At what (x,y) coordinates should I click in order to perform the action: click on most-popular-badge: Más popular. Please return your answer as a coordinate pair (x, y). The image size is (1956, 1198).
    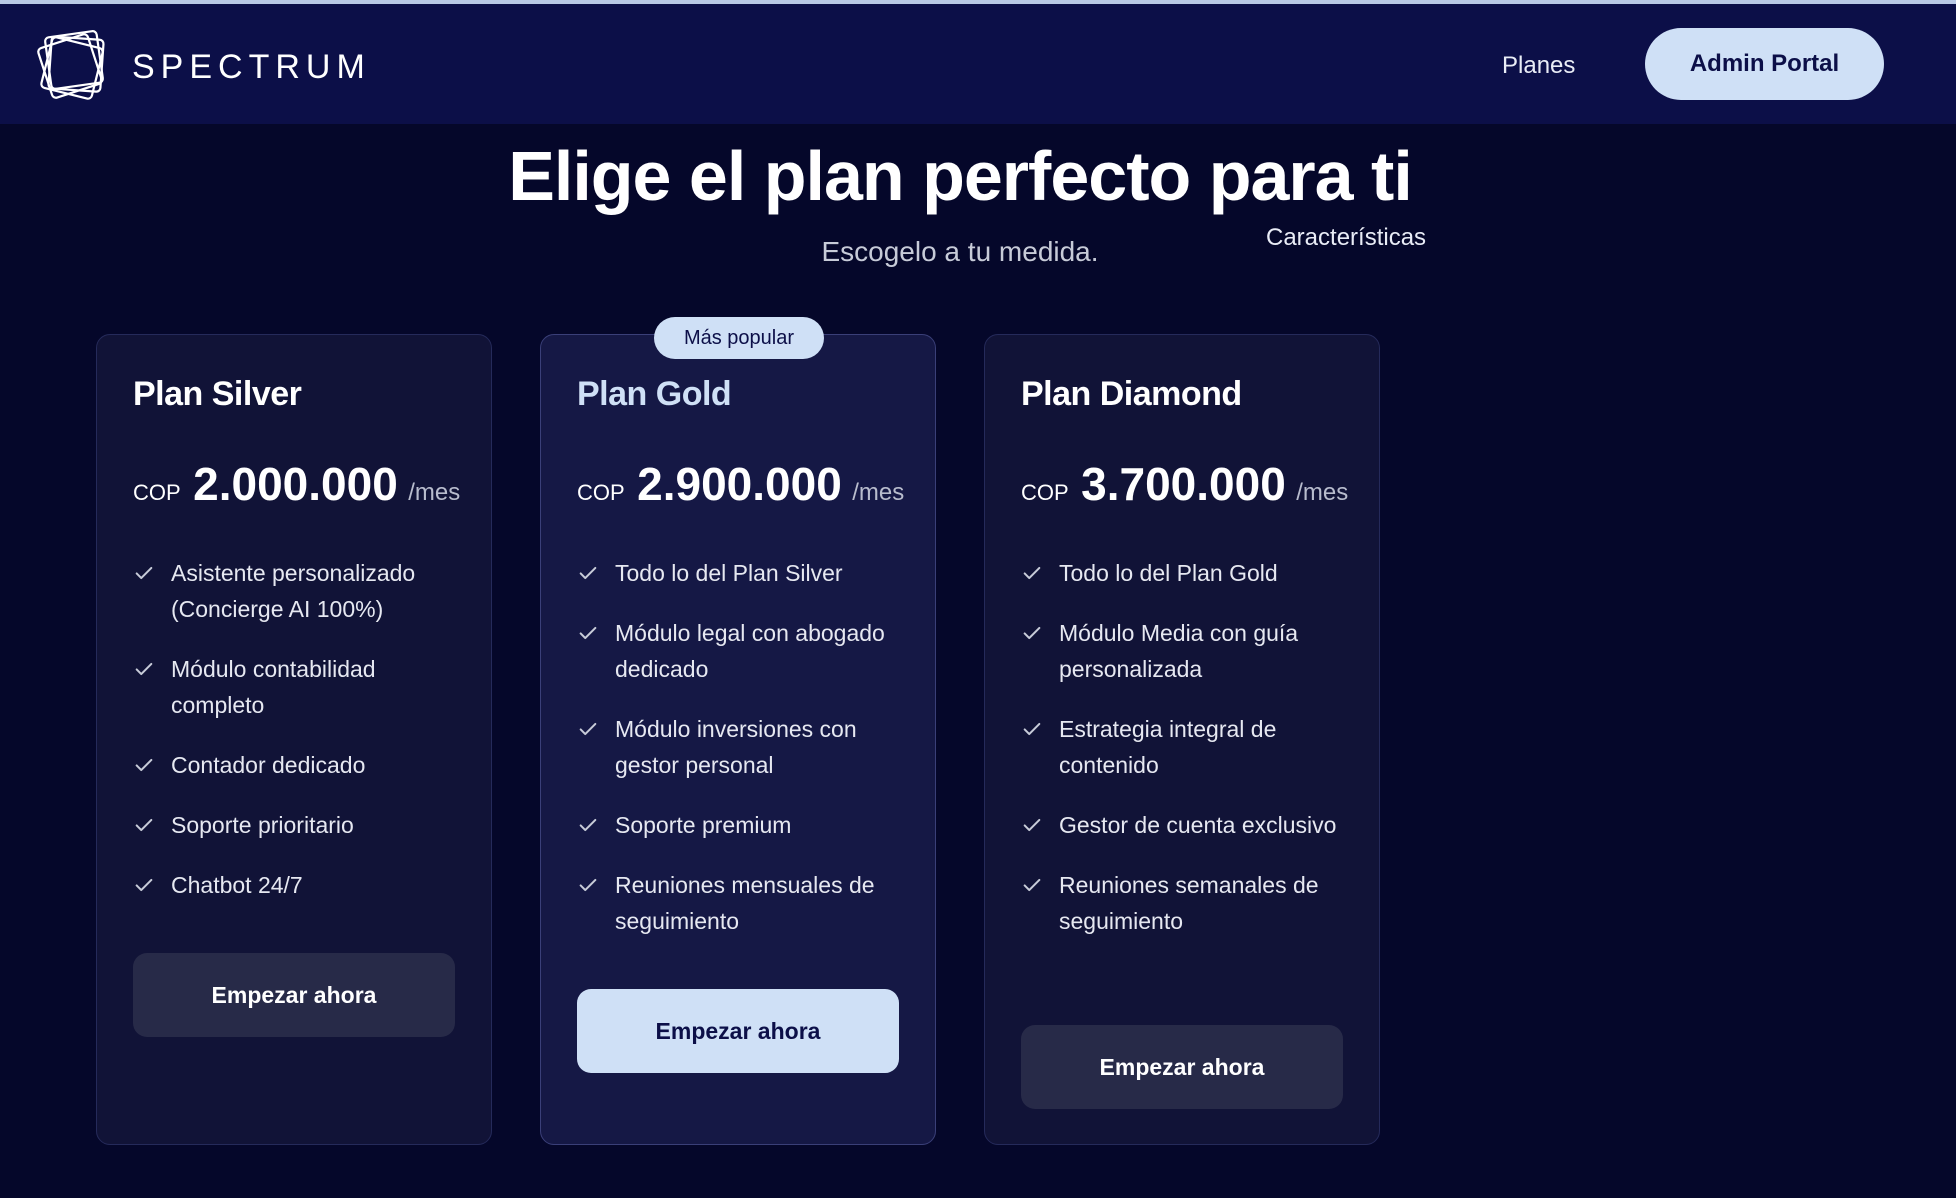
    Looking at the image, I should click on (739, 338).